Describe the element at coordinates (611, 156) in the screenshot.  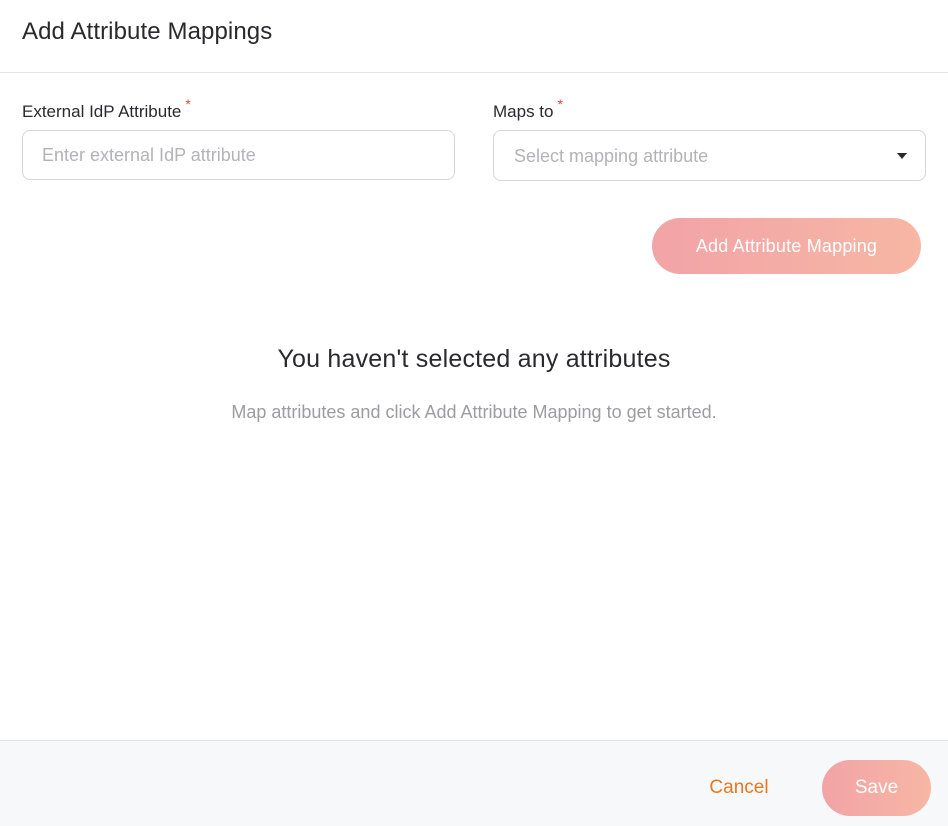
I see `maps-to-placeholder: Select mapping attribute` at that location.